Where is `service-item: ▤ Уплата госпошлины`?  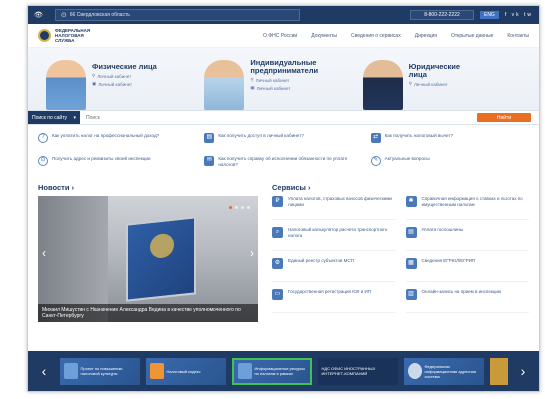
service-item: ▤ Уплата госпошлины is located at coordinates (467, 239).